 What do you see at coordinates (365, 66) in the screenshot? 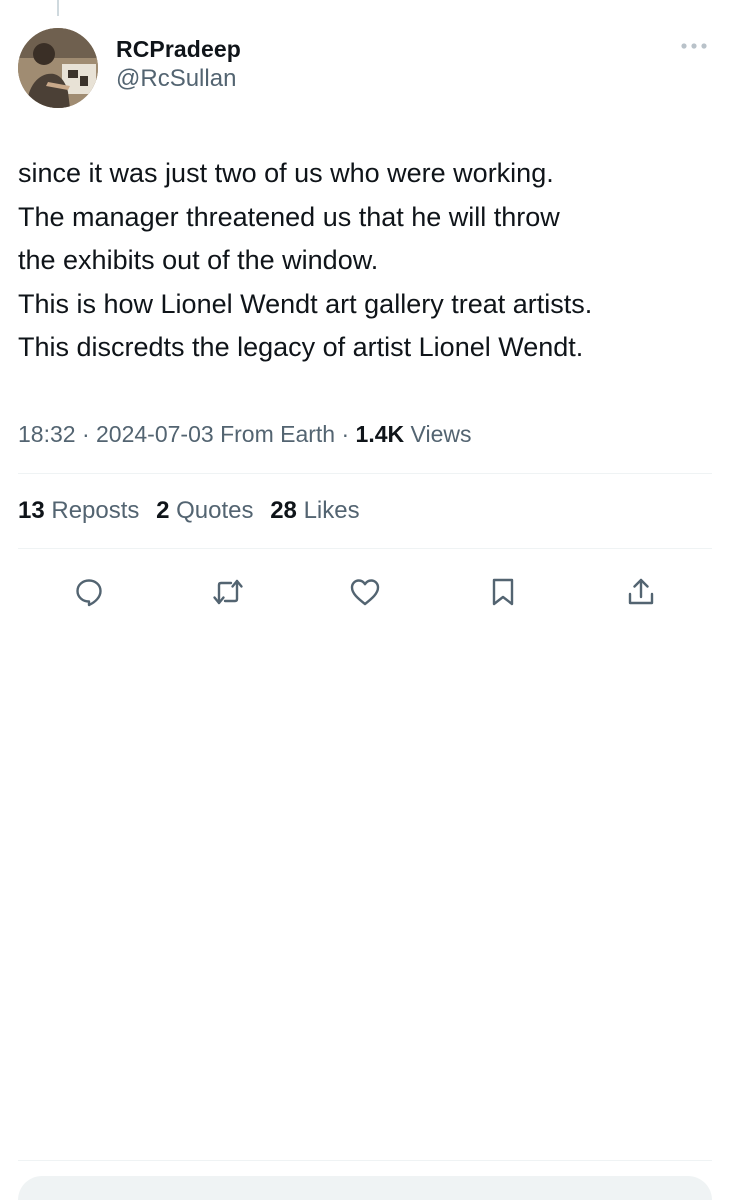
I see `tweet-header: RCPradeep @RcSullan` at bounding box center [365, 66].